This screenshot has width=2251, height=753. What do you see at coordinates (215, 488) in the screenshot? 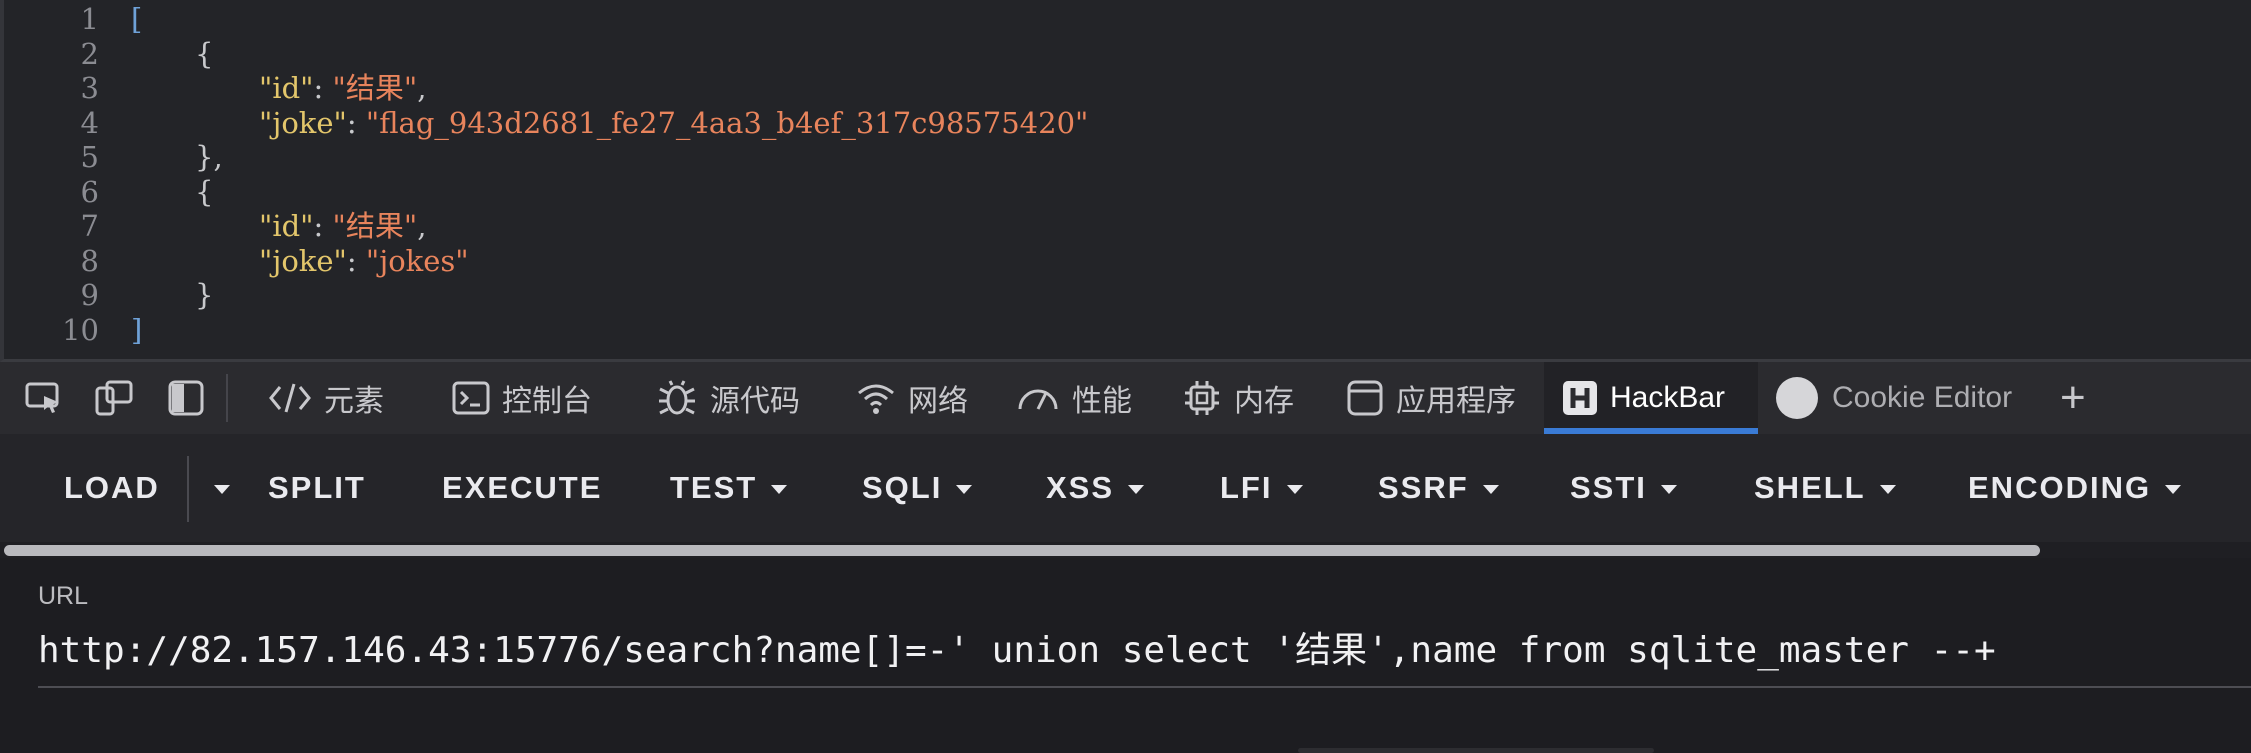
I see `load-dropdown-button` at bounding box center [215, 488].